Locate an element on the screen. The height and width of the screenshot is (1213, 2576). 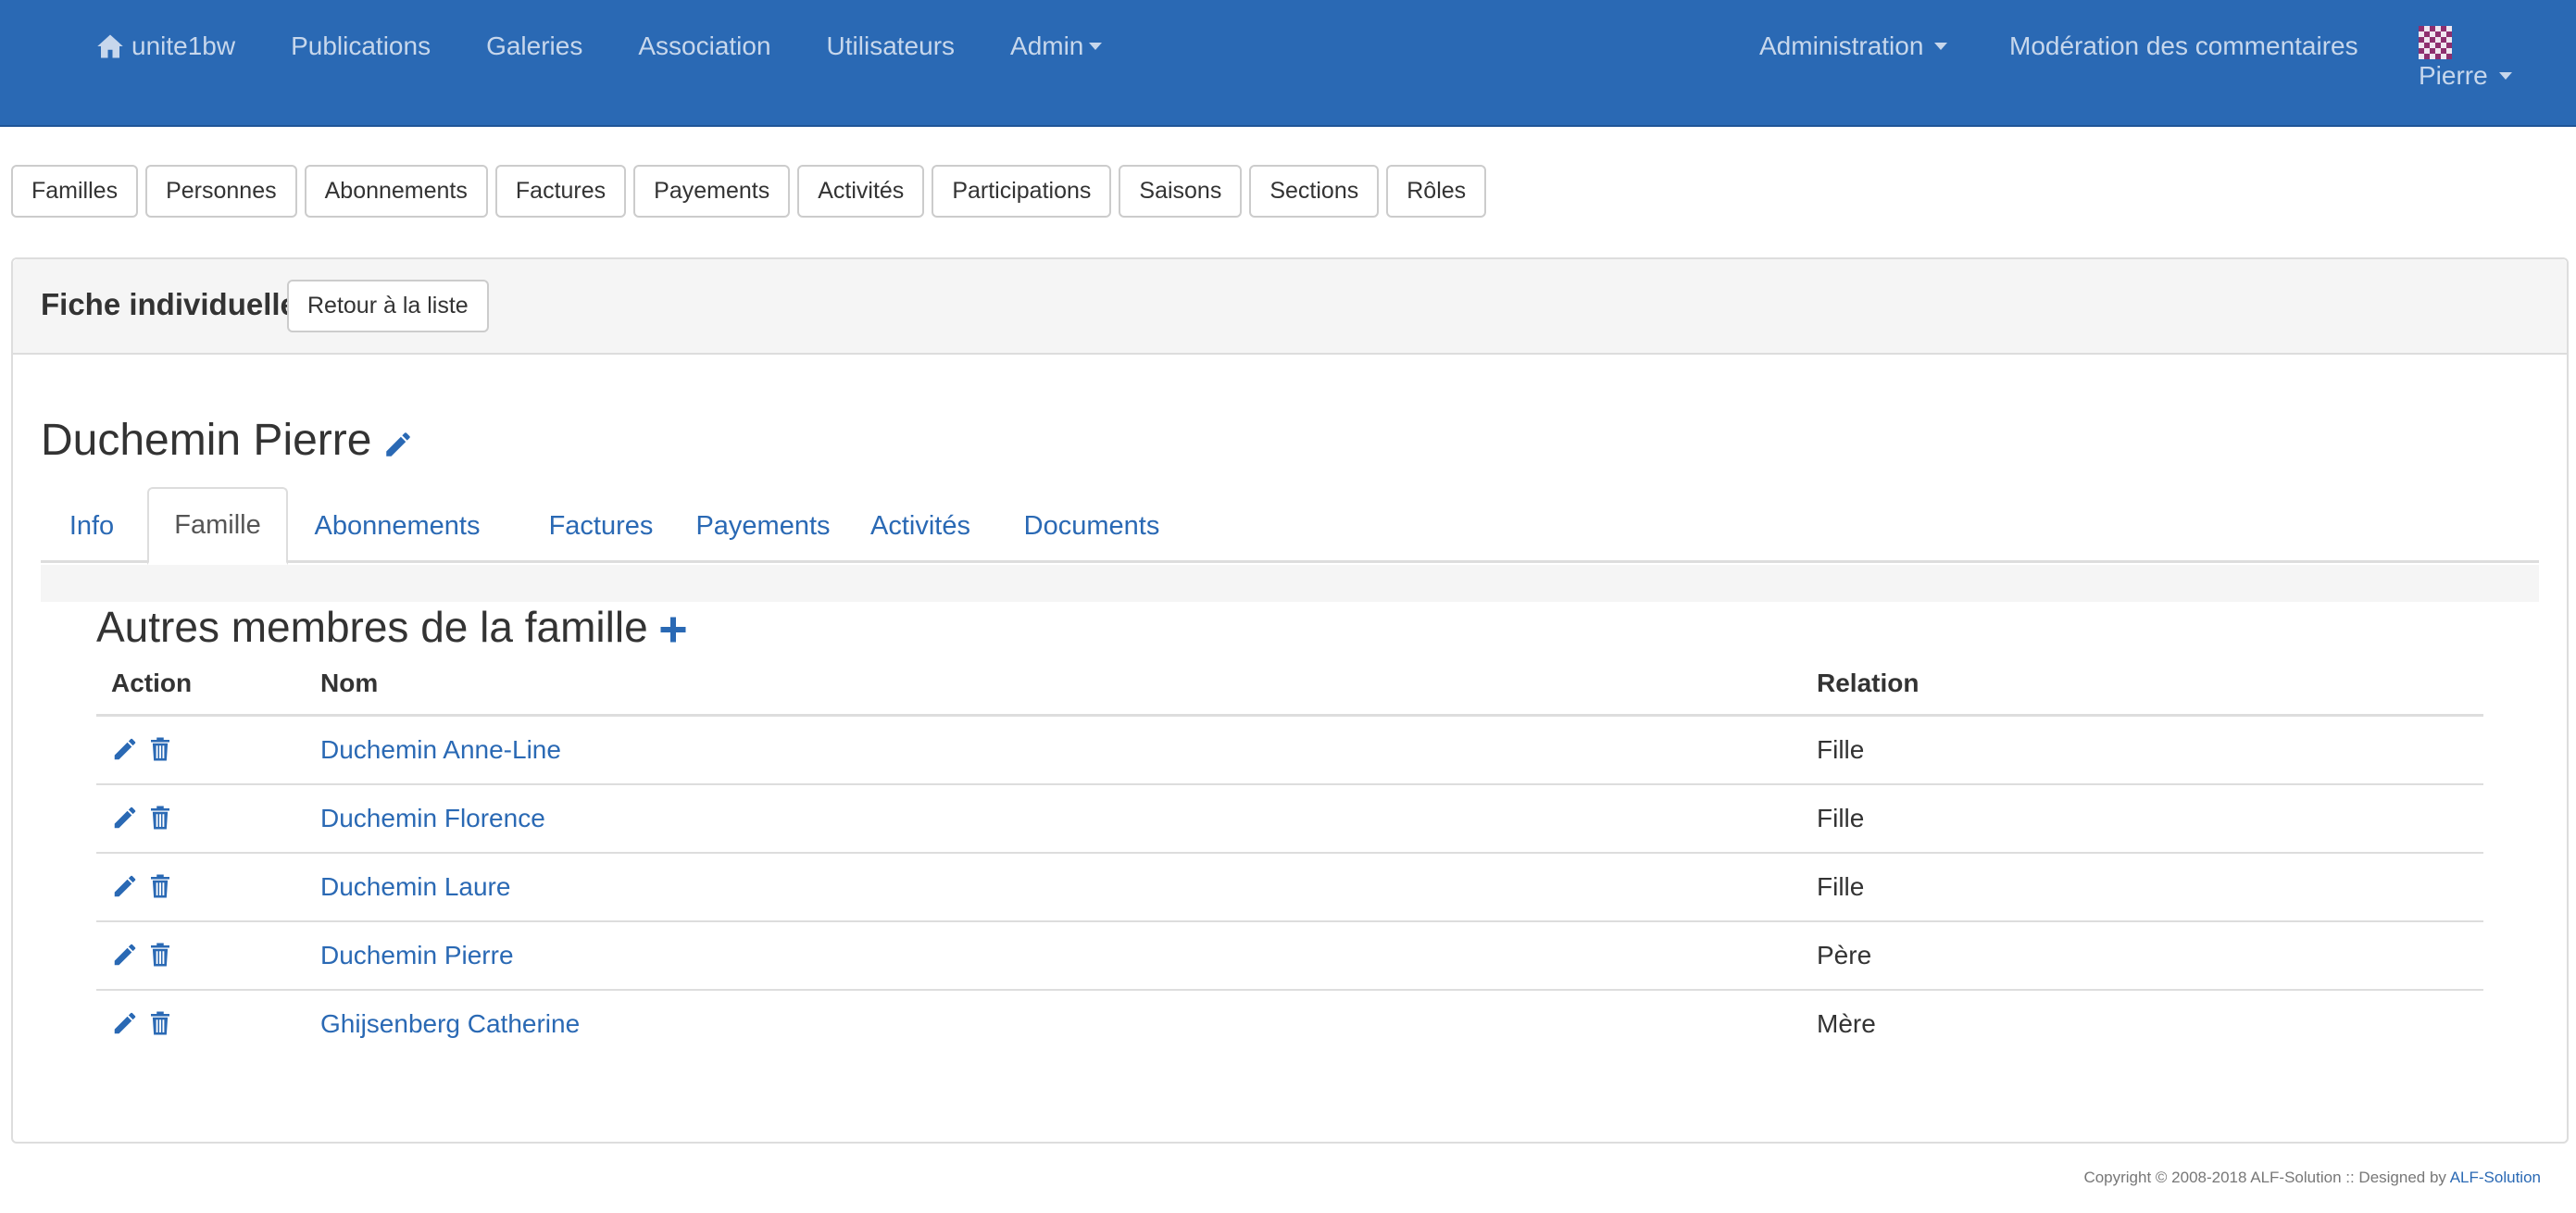
nav-administration-label: Administration is located at coordinates (1841, 45).